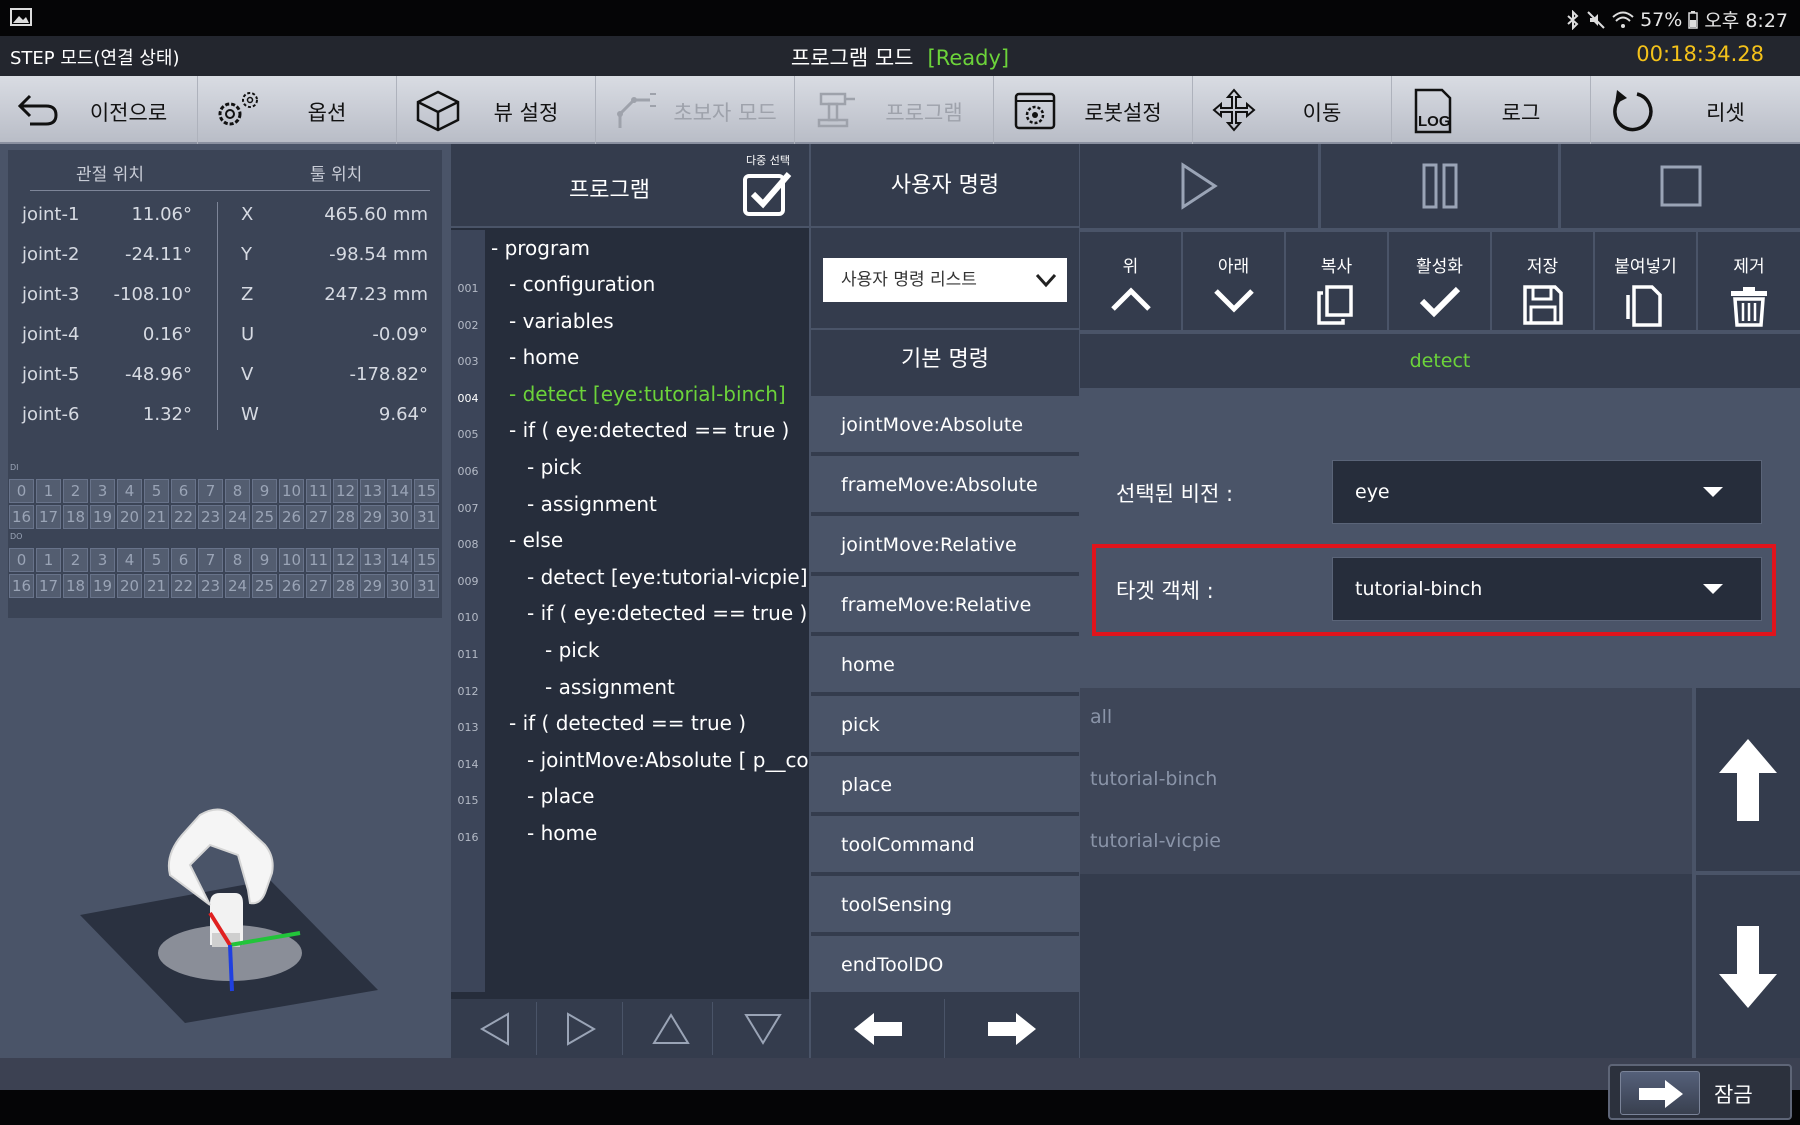  Describe the element at coordinates (1748, 779) in the screenshot. I see `list-up-button` at that location.